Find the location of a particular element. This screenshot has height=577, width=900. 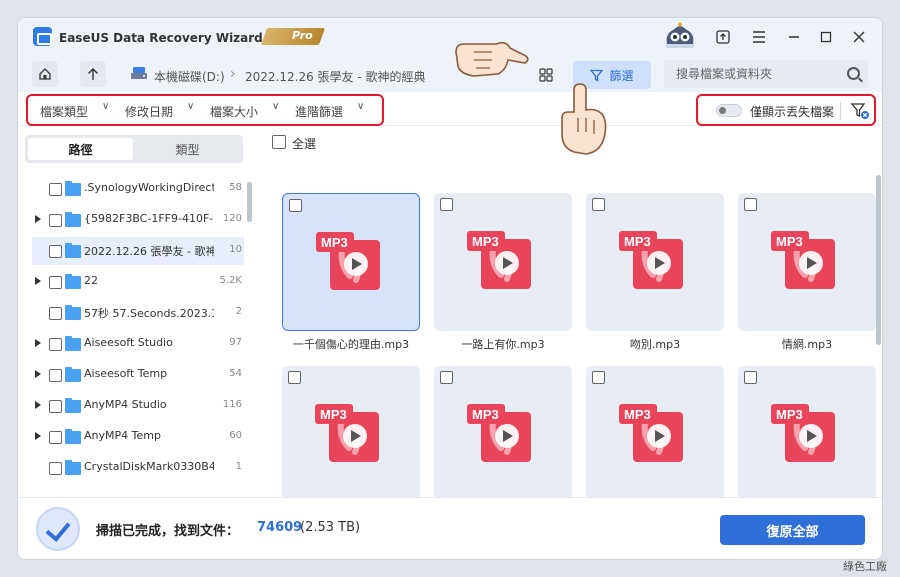

tree-label: AnyMP4 Temp is located at coordinates (122, 435).